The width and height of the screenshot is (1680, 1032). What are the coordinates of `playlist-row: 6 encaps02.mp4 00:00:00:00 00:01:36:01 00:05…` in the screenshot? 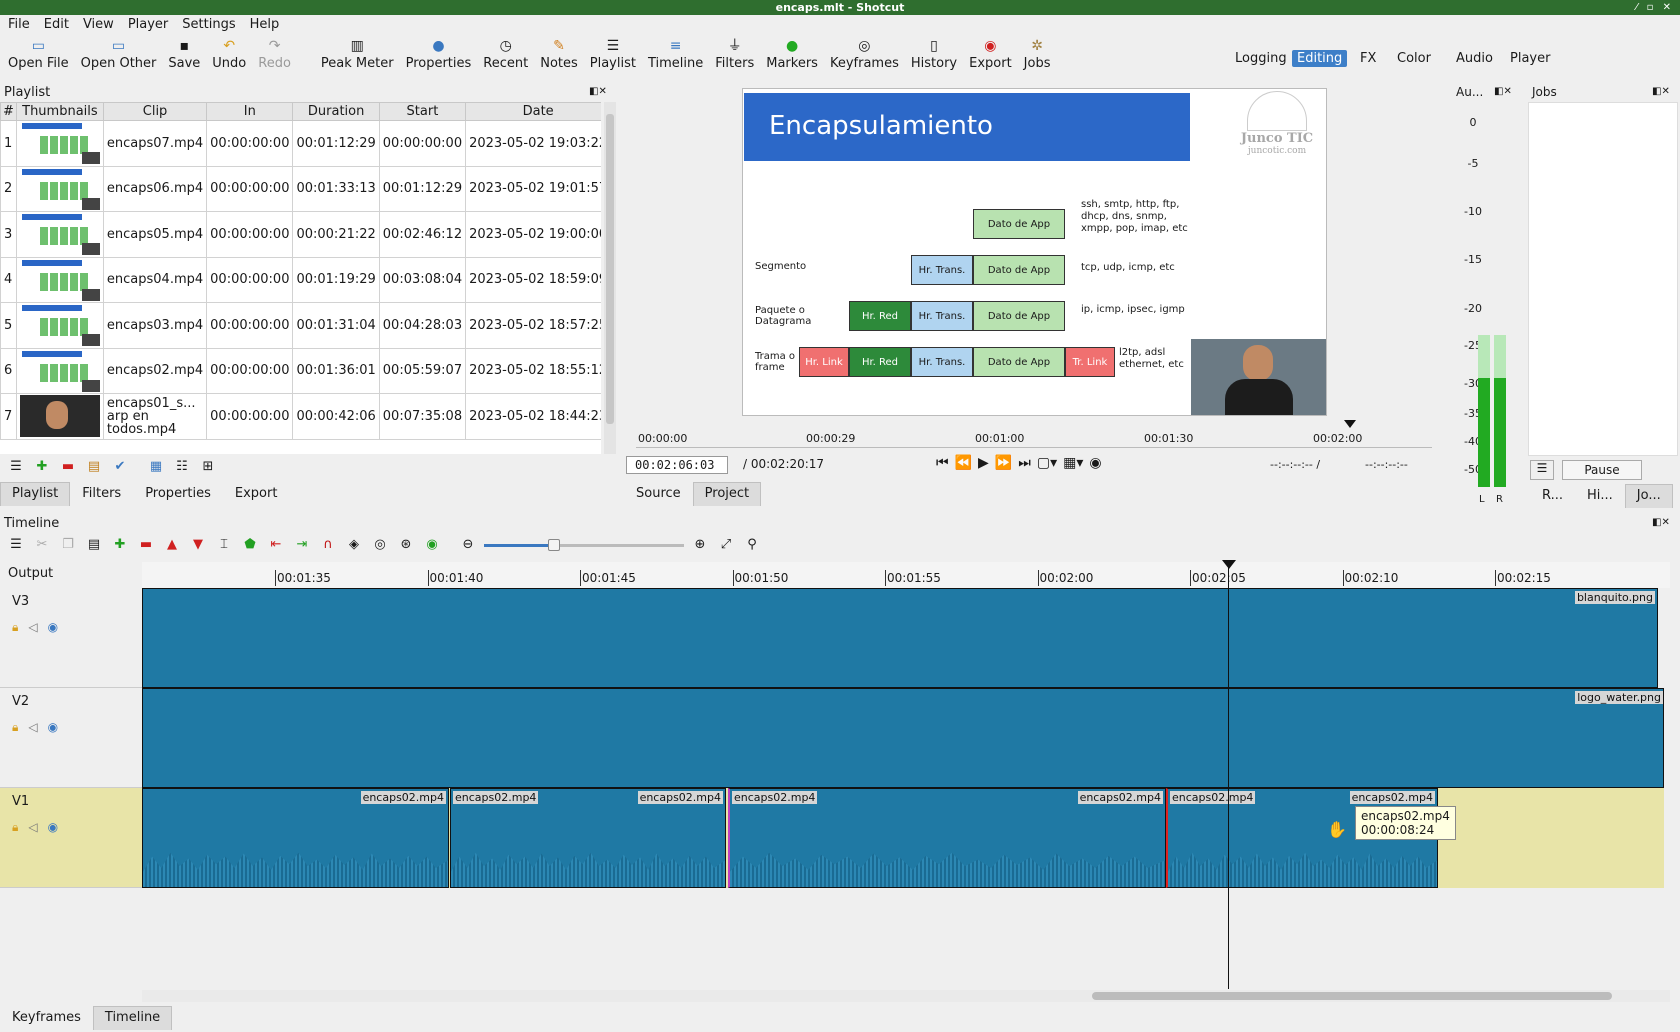 It's located at (300, 370).